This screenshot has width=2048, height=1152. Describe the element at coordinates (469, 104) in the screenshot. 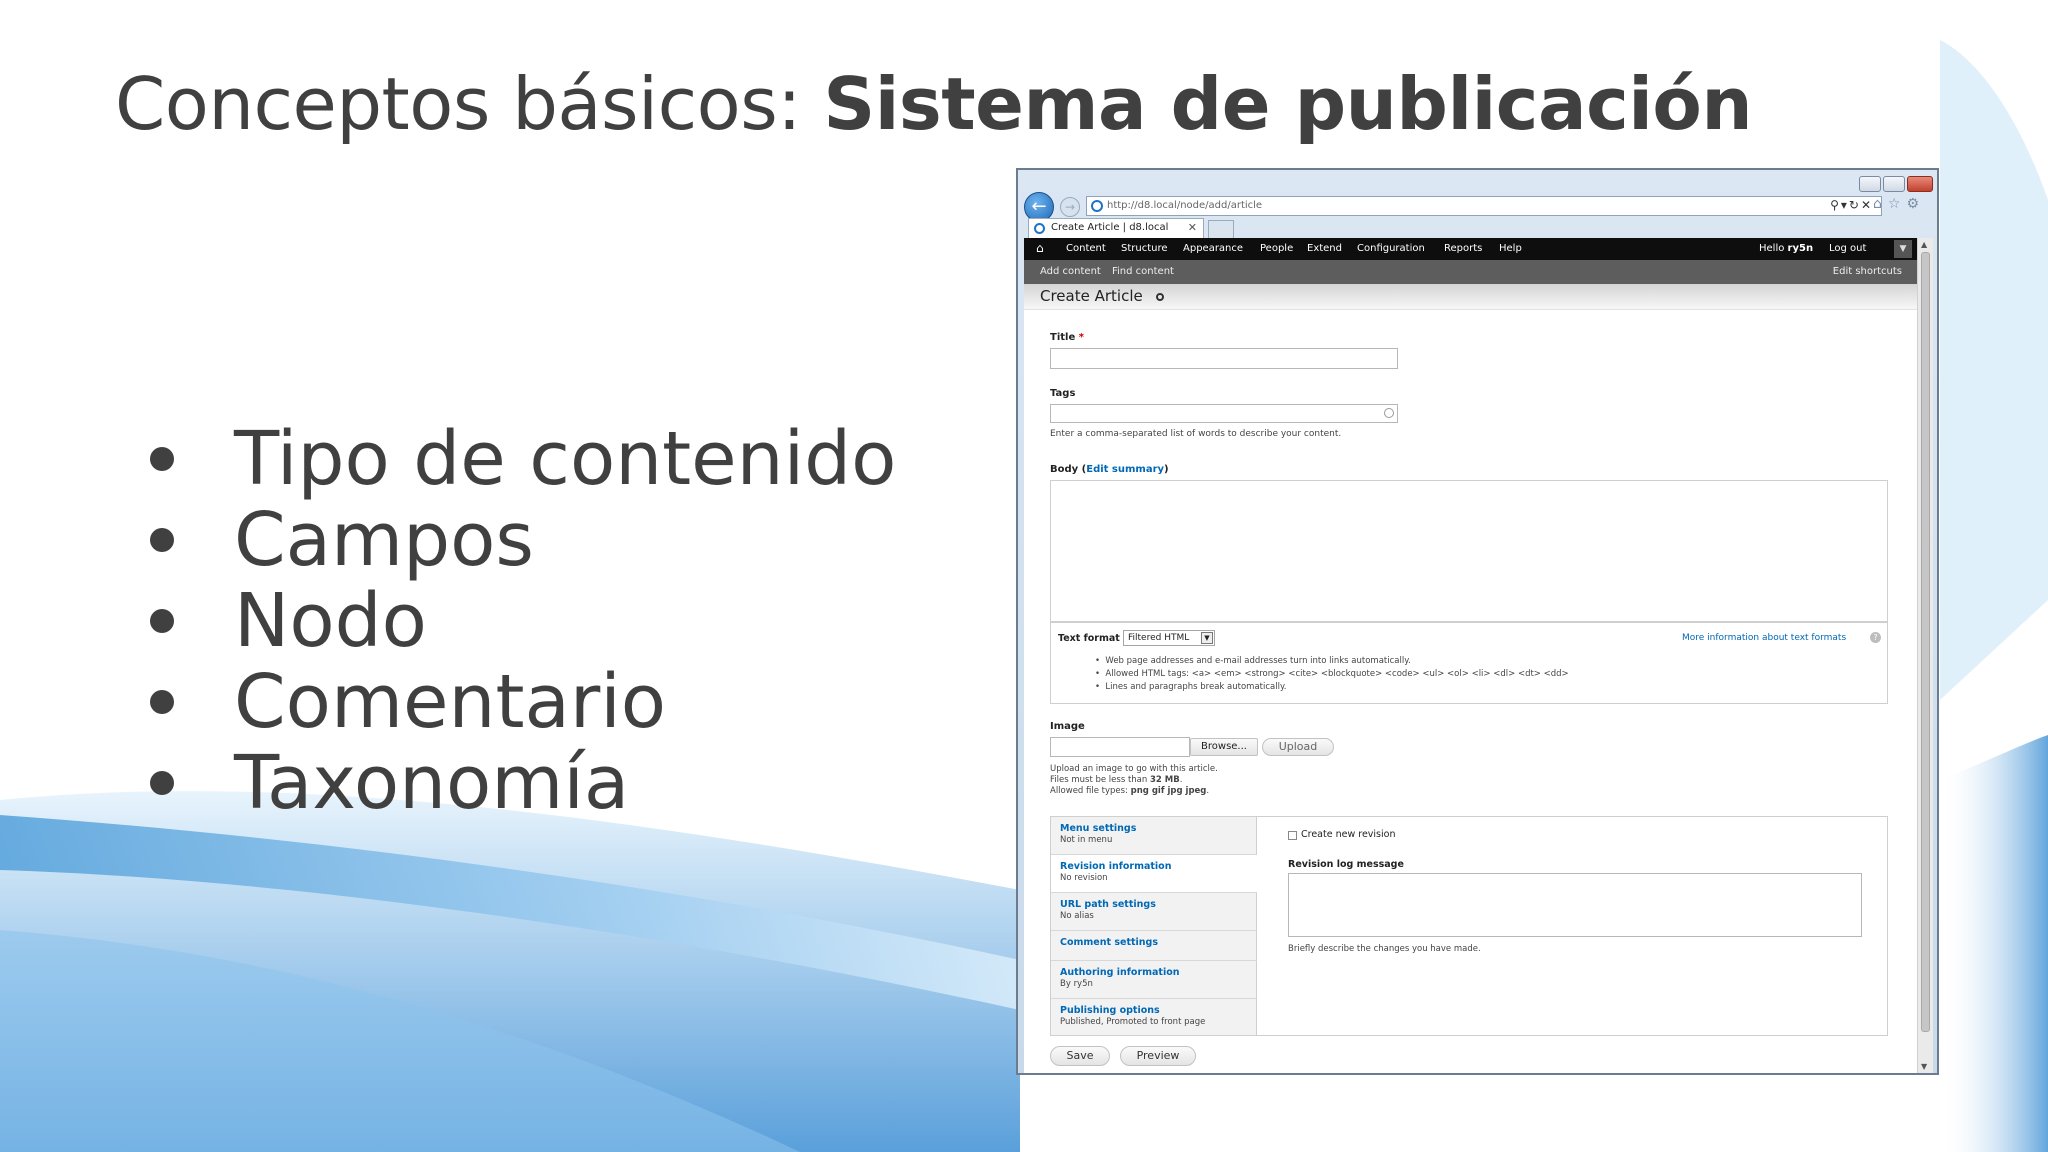

I see `slide-title-light: Conceptos básicos:` at that location.